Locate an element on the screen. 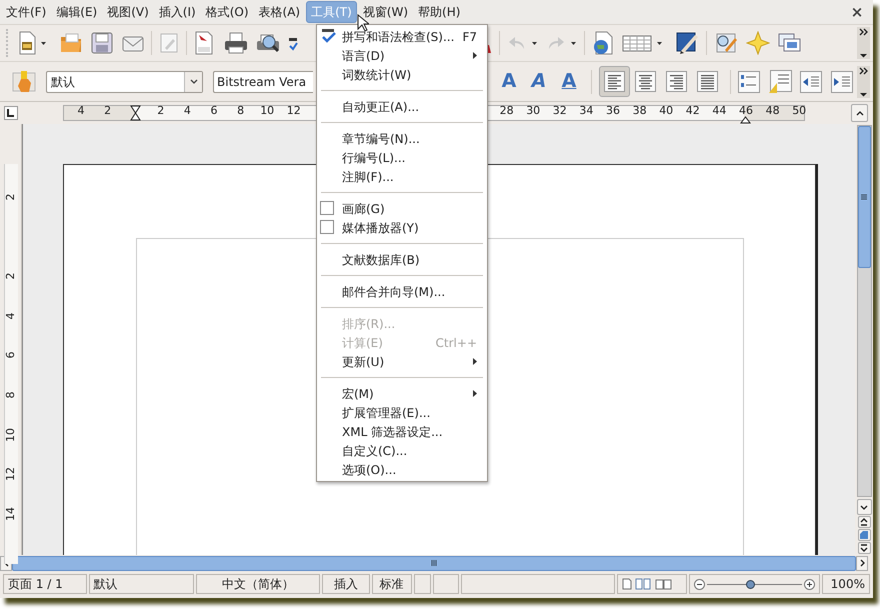 The image size is (880, 609). grip-icon is located at coordinates (434, 563).